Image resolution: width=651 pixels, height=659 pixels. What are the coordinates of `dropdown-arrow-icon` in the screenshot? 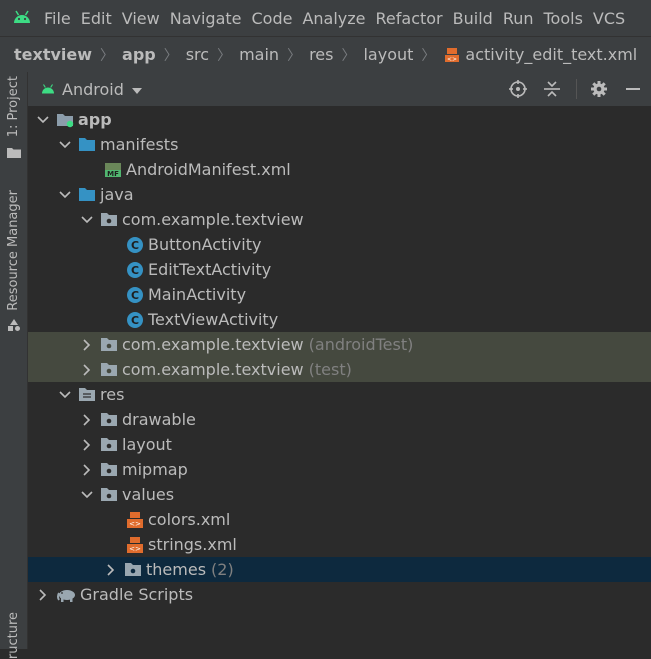 It's located at (136, 89).